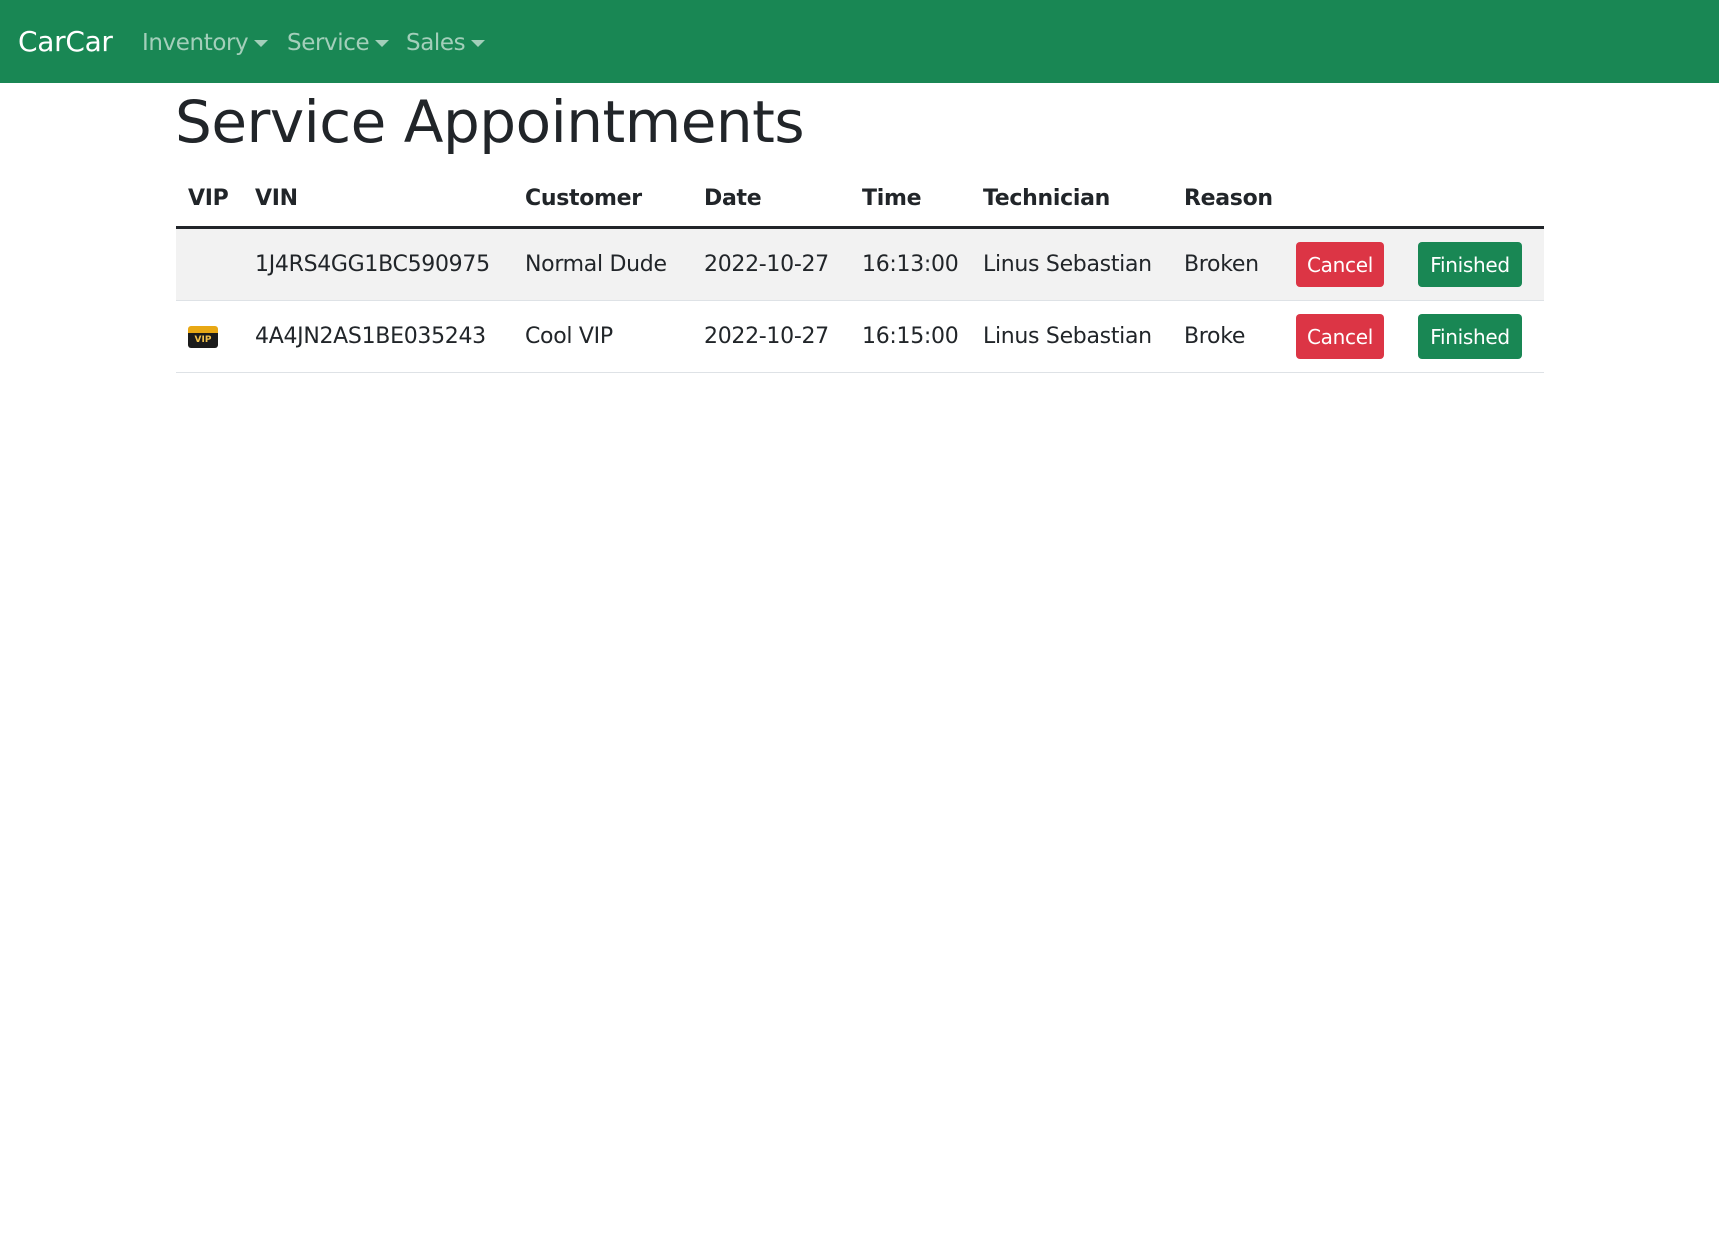  I want to click on header-date: Date, so click(771, 200).